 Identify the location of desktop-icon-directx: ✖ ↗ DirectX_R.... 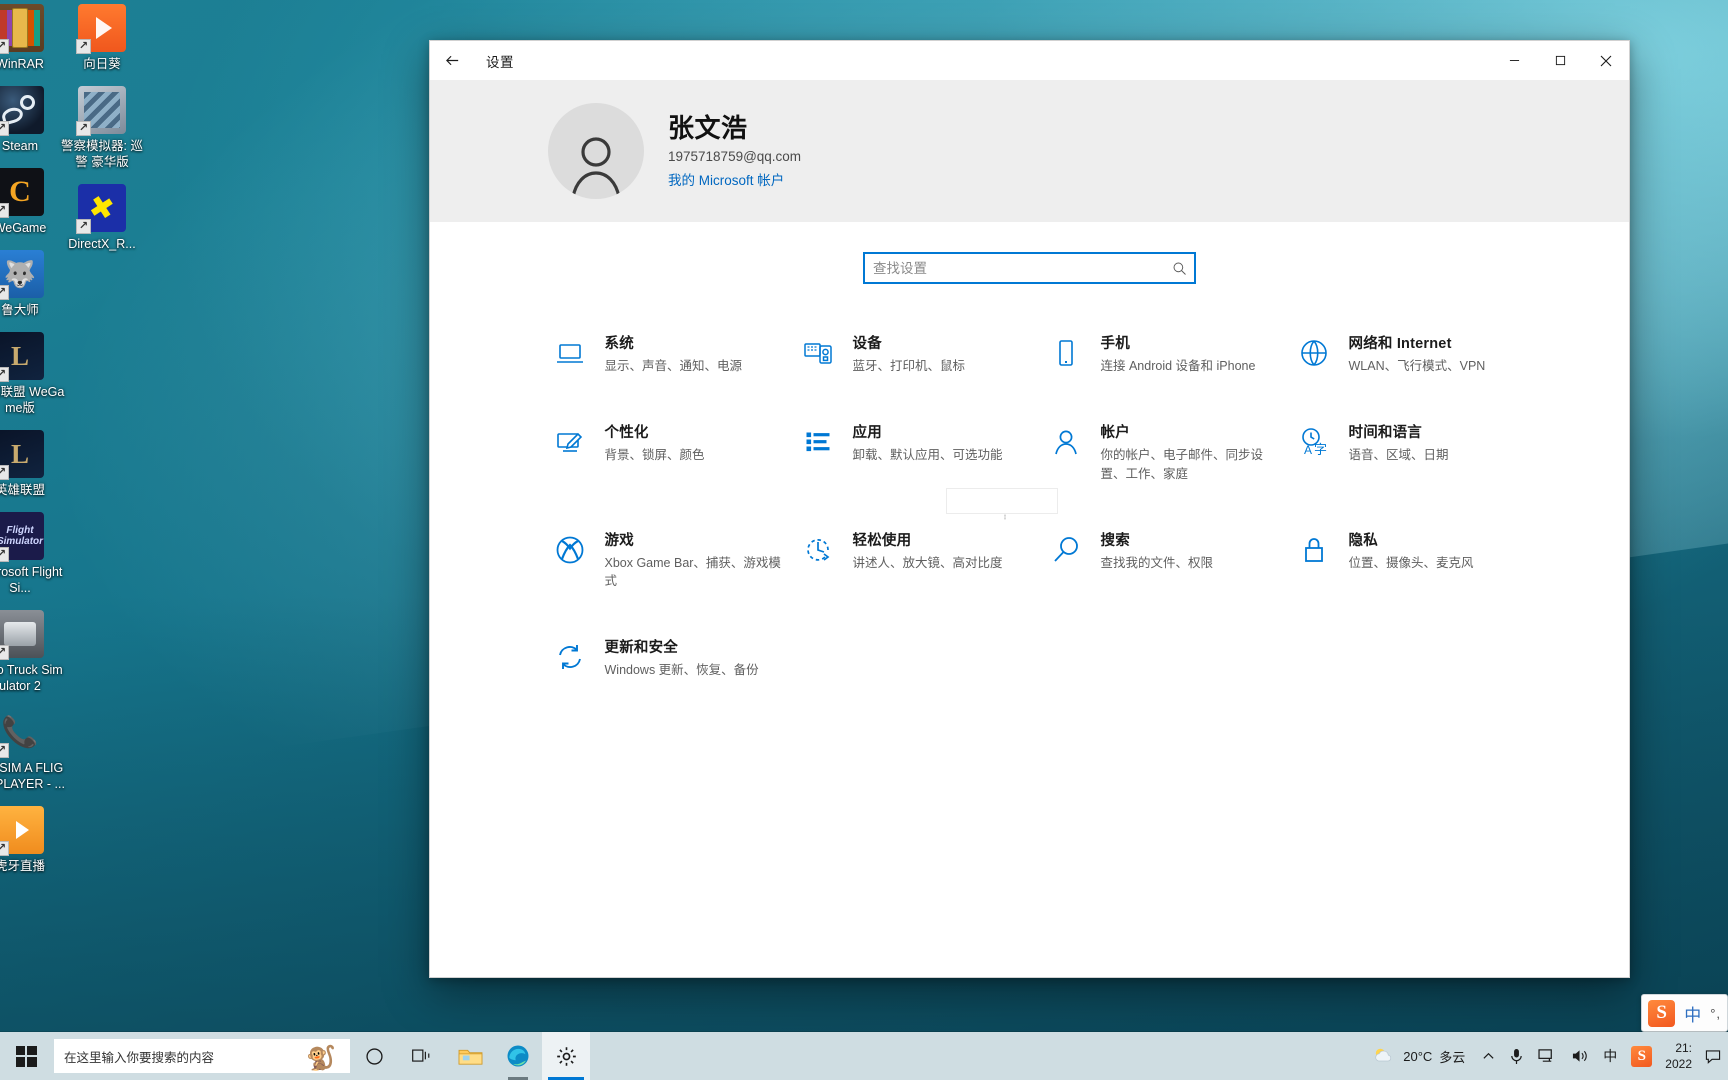
(102, 218).